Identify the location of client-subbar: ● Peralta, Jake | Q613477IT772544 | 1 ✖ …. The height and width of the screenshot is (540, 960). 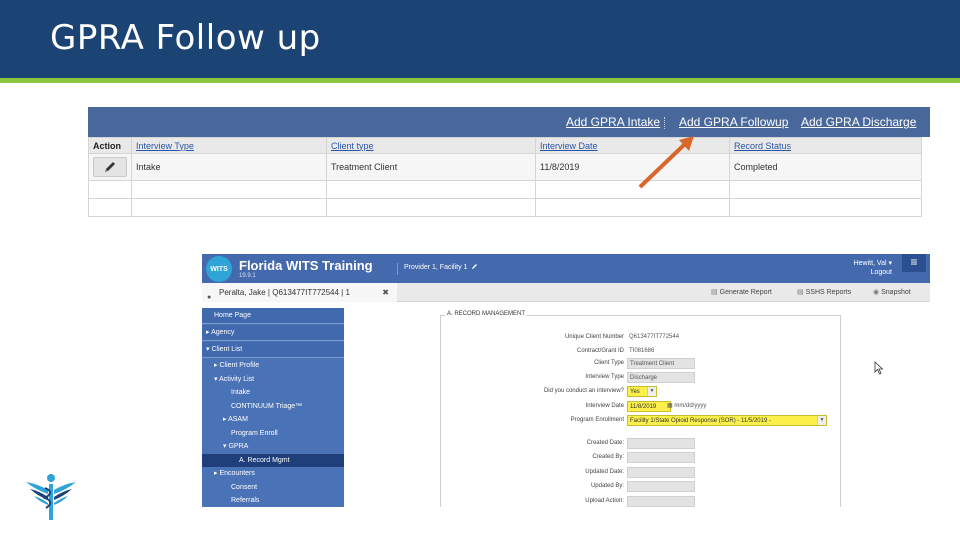
(566, 292).